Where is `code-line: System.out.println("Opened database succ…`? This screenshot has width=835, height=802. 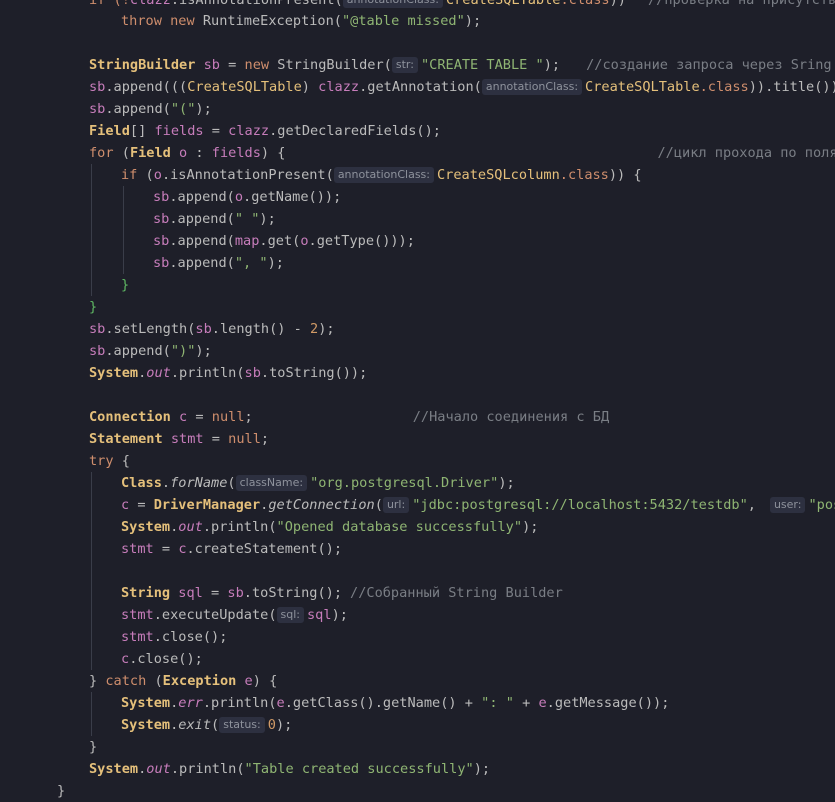 code-line: System.out.println("Opened database succ… is located at coordinates (330, 527).